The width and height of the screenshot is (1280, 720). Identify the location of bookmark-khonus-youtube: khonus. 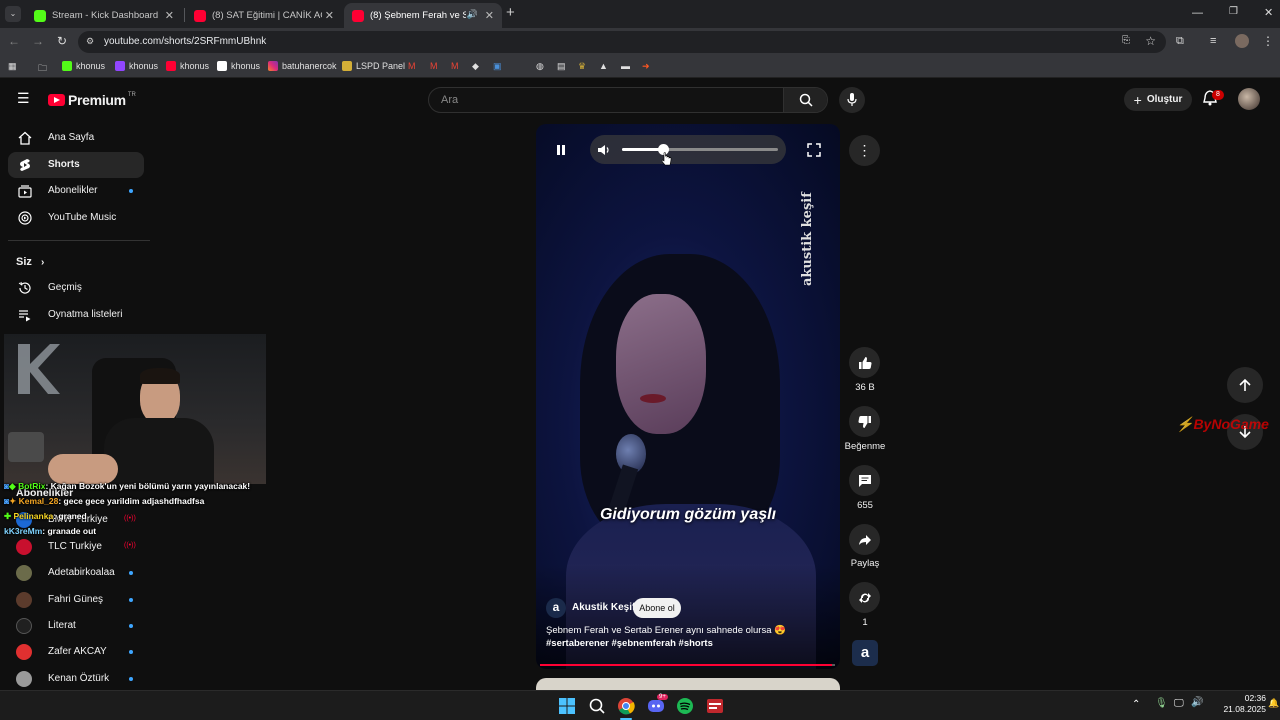
(187, 66).